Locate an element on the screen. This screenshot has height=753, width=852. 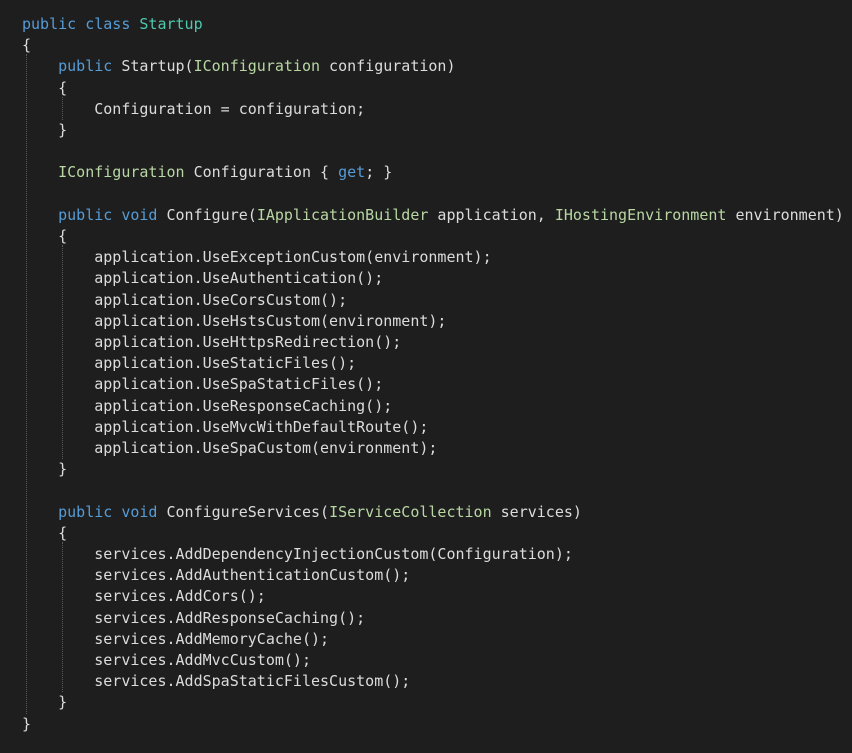
code-token: application.UseResponseCaching(); is located at coordinates (207, 405).